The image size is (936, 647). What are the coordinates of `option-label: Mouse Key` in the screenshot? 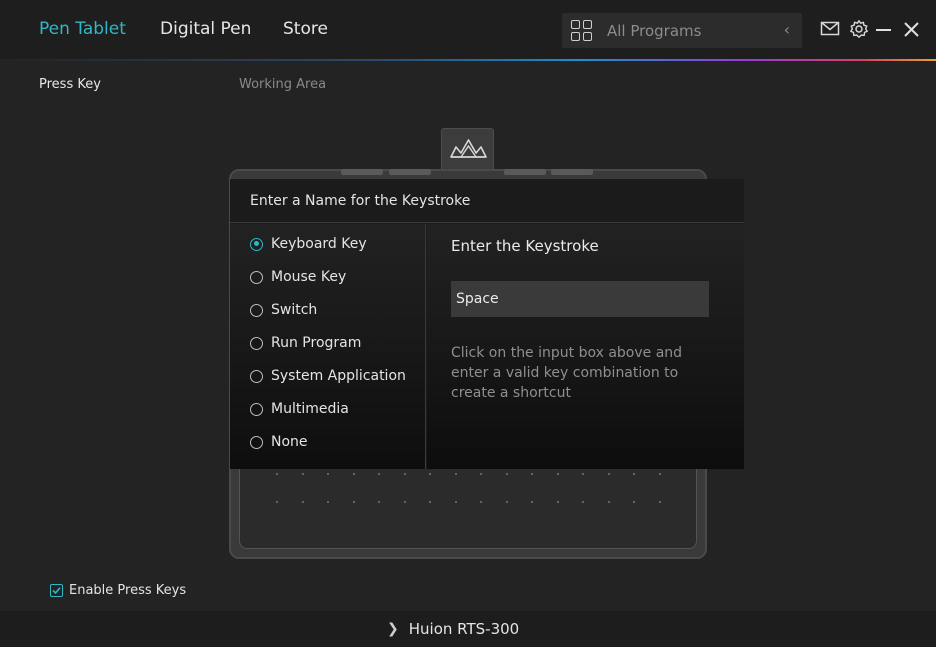 It's located at (309, 277).